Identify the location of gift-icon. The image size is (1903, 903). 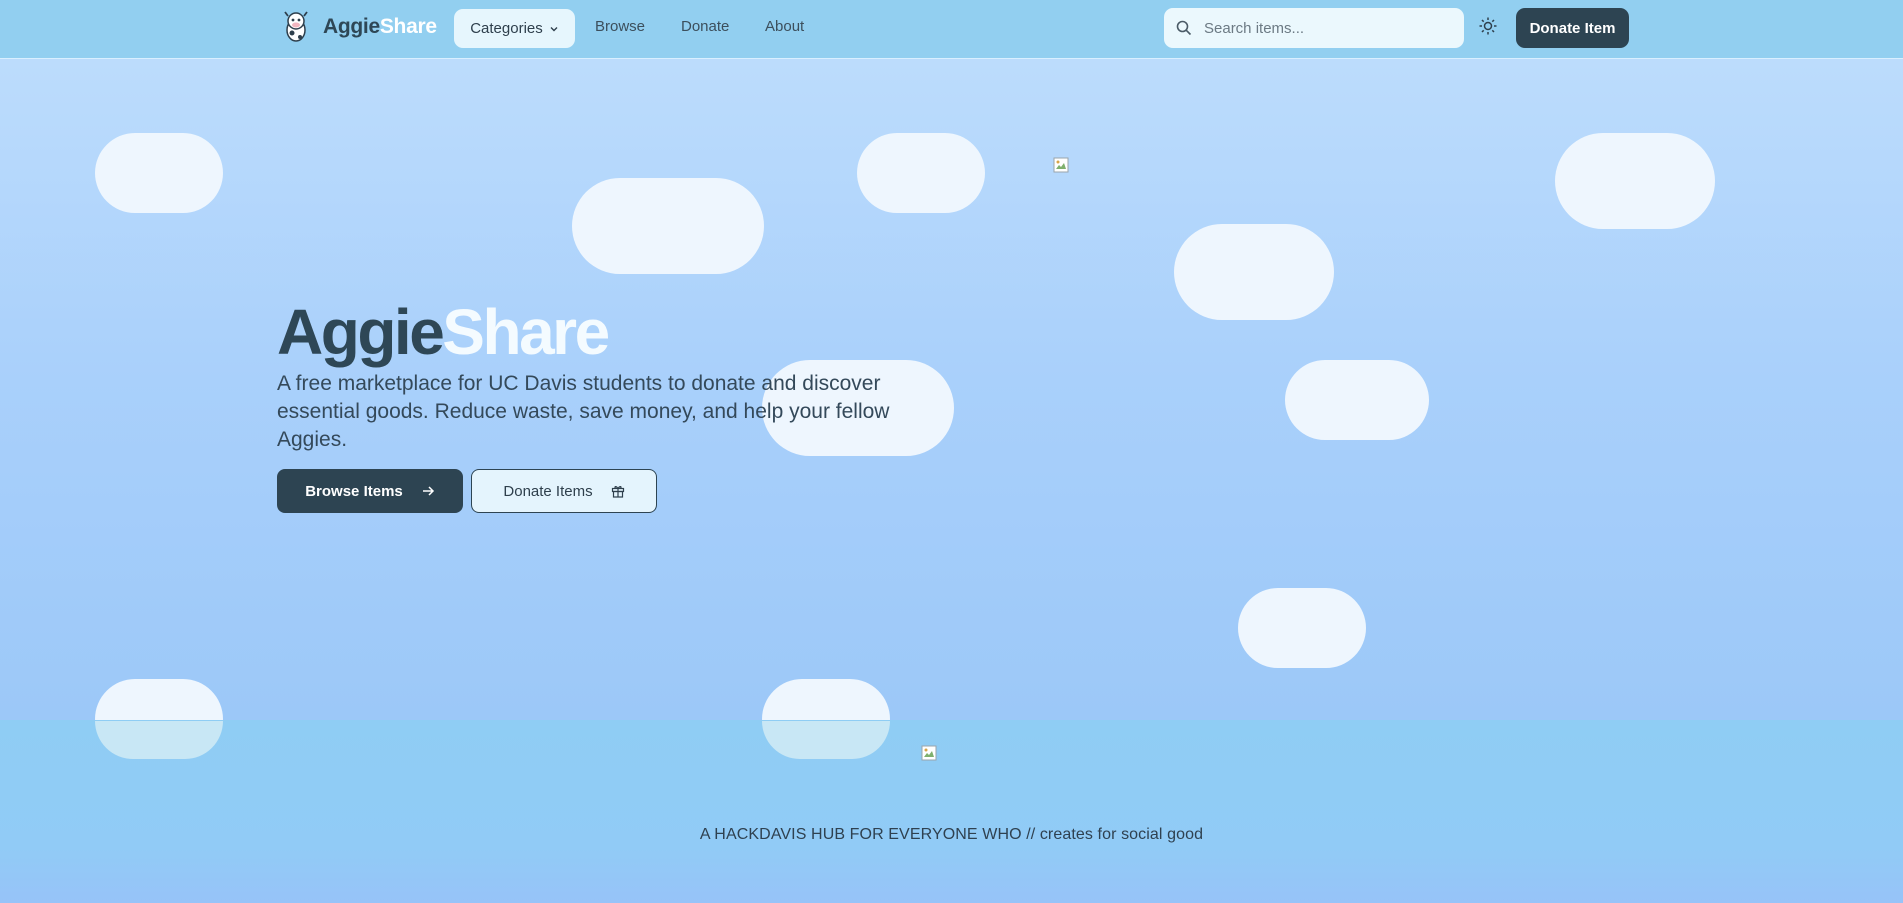
(617, 492).